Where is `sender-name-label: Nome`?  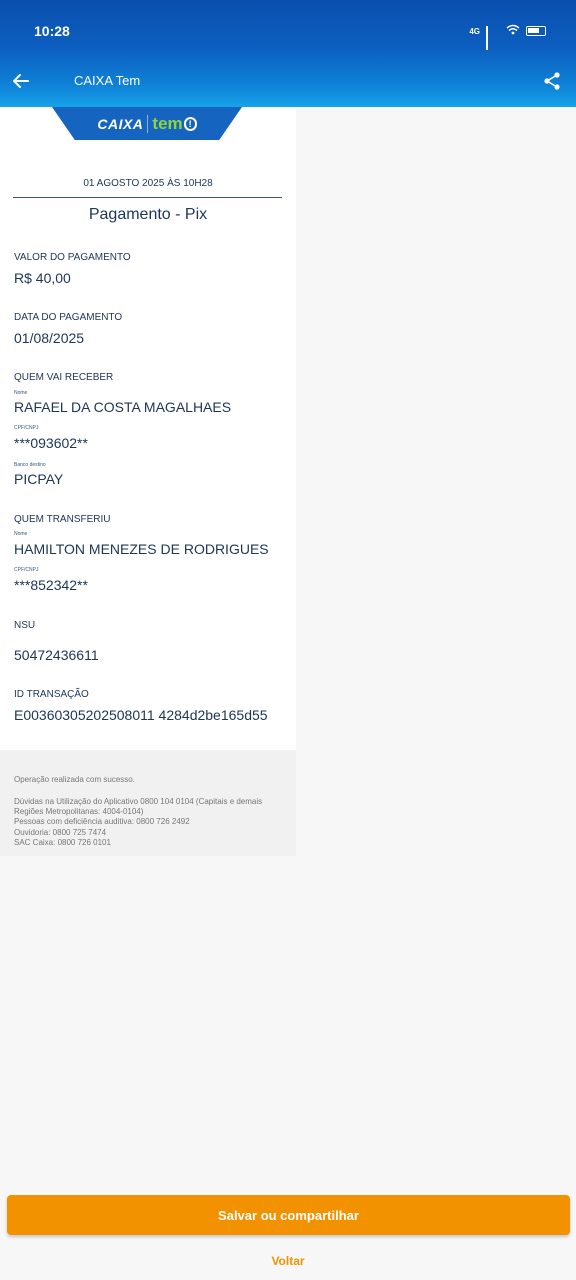
sender-name-label: Nome is located at coordinates (21, 534).